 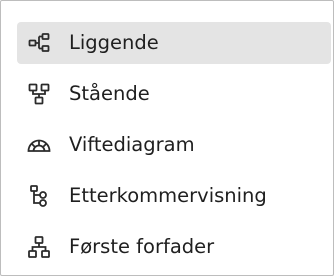 What do you see at coordinates (132, 144) in the screenshot?
I see `menu-item-label: Viftediagram` at bounding box center [132, 144].